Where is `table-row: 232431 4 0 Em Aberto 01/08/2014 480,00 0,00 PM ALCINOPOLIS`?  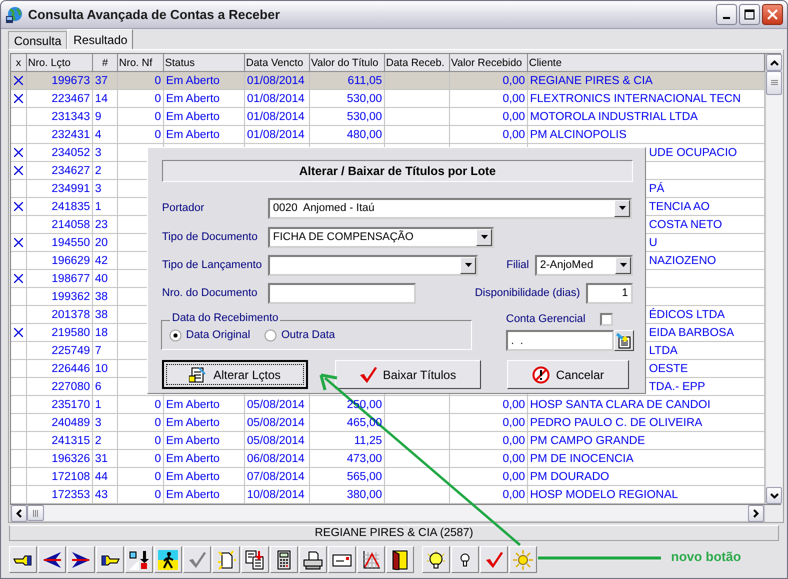 table-row: 232431 4 0 Em Aberto 01/08/2014 480,00 0,00 PM ALCINOPOLIS is located at coordinates (388, 135).